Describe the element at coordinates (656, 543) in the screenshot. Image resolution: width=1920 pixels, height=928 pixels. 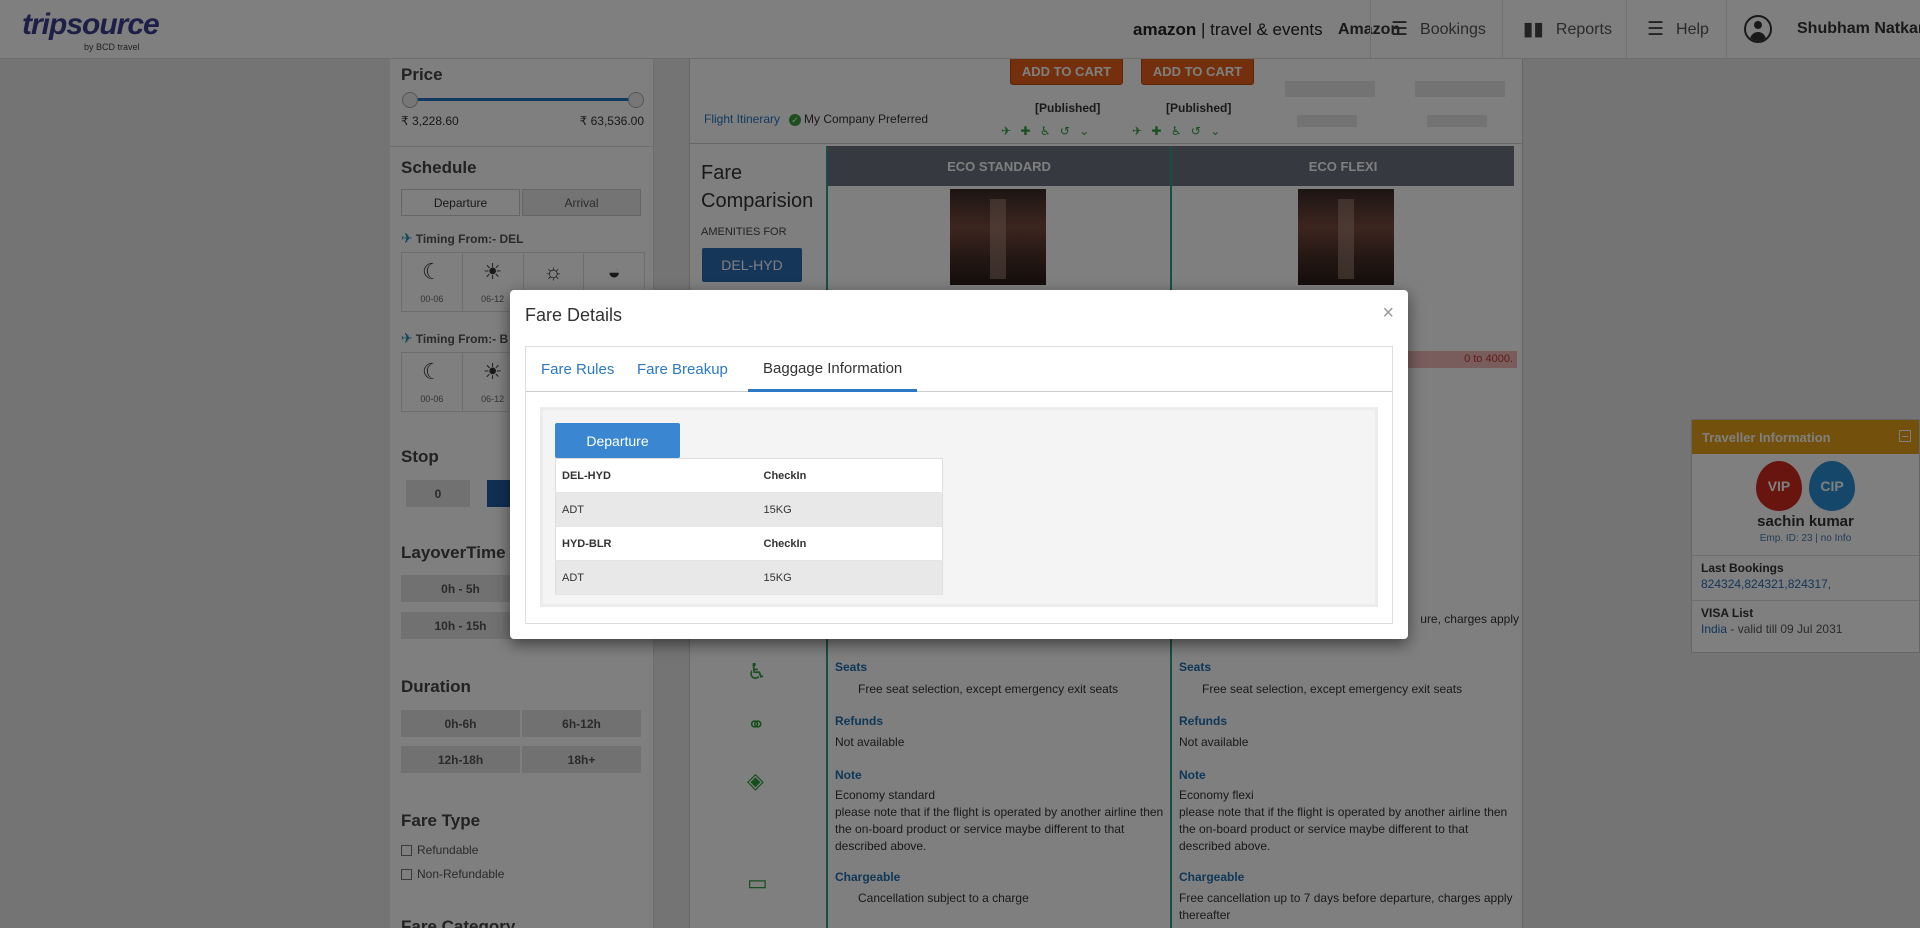
I see `sector-cell: HYD-BLR` at that location.